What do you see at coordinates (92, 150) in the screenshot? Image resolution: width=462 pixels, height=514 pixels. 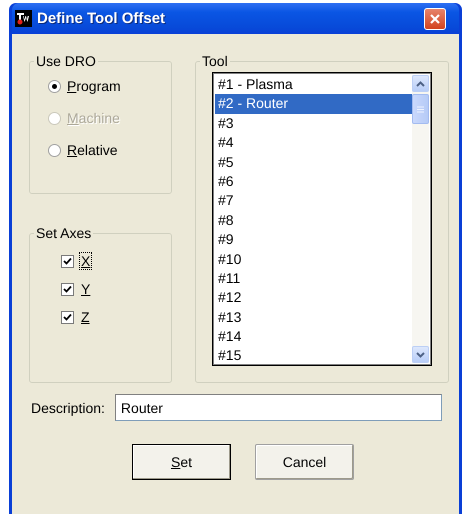 I see `radio-label: Relative` at bounding box center [92, 150].